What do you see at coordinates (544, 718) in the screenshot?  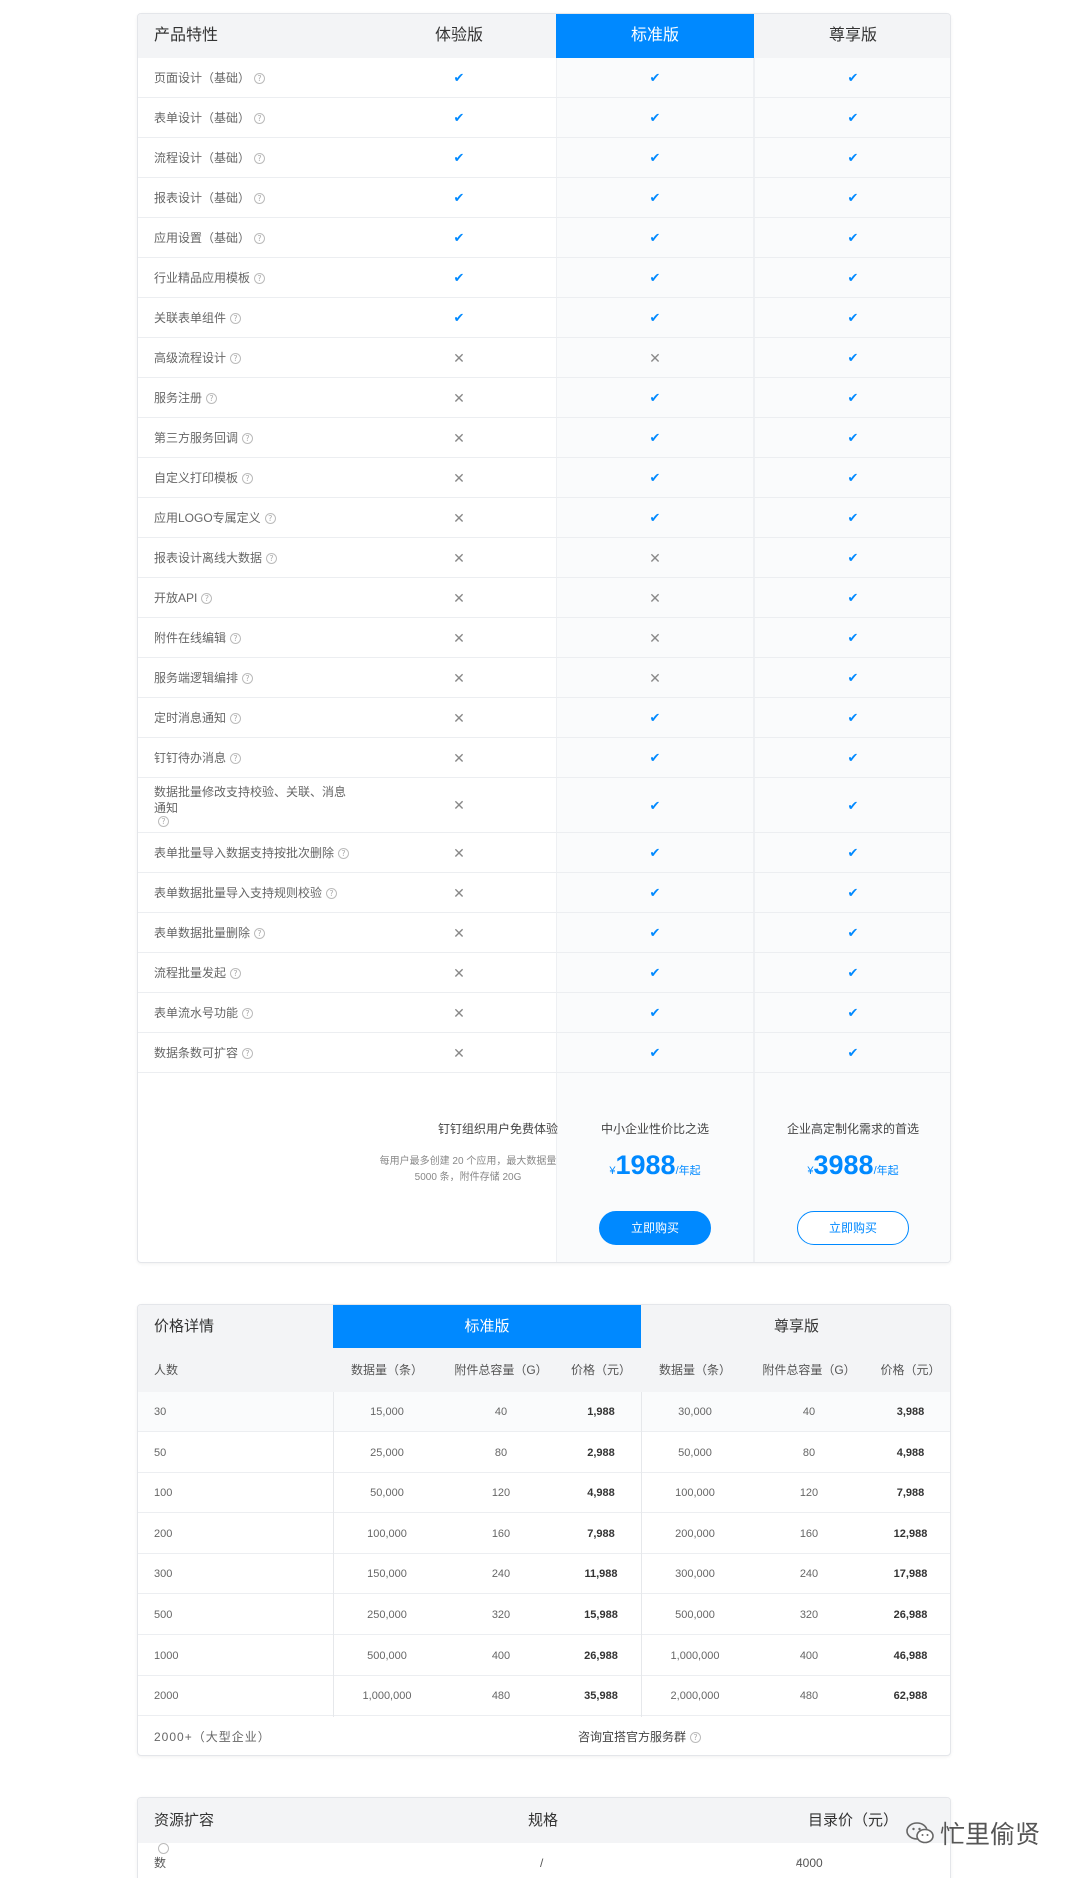 I see `feature-row: 定时消息通知? ✕ ✔ ✔` at bounding box center [544, 718].